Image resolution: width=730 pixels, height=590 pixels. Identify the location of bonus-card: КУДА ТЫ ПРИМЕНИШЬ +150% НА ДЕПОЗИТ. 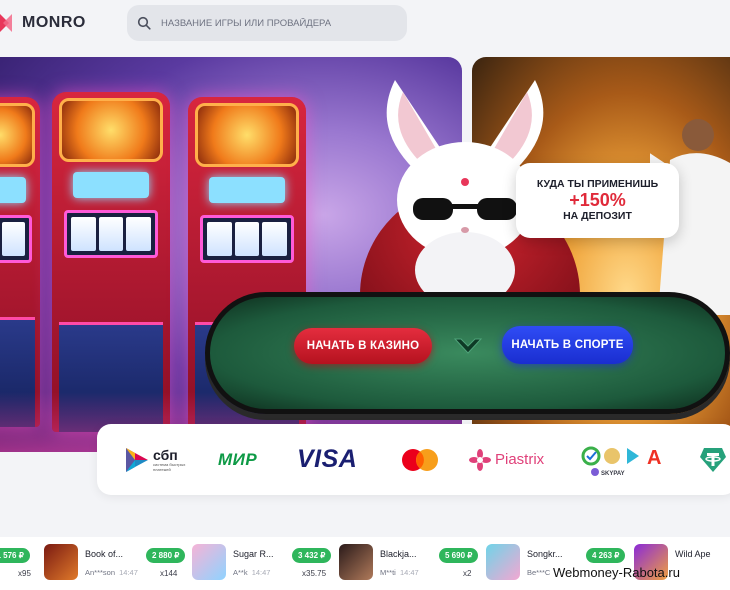
(597, 200).